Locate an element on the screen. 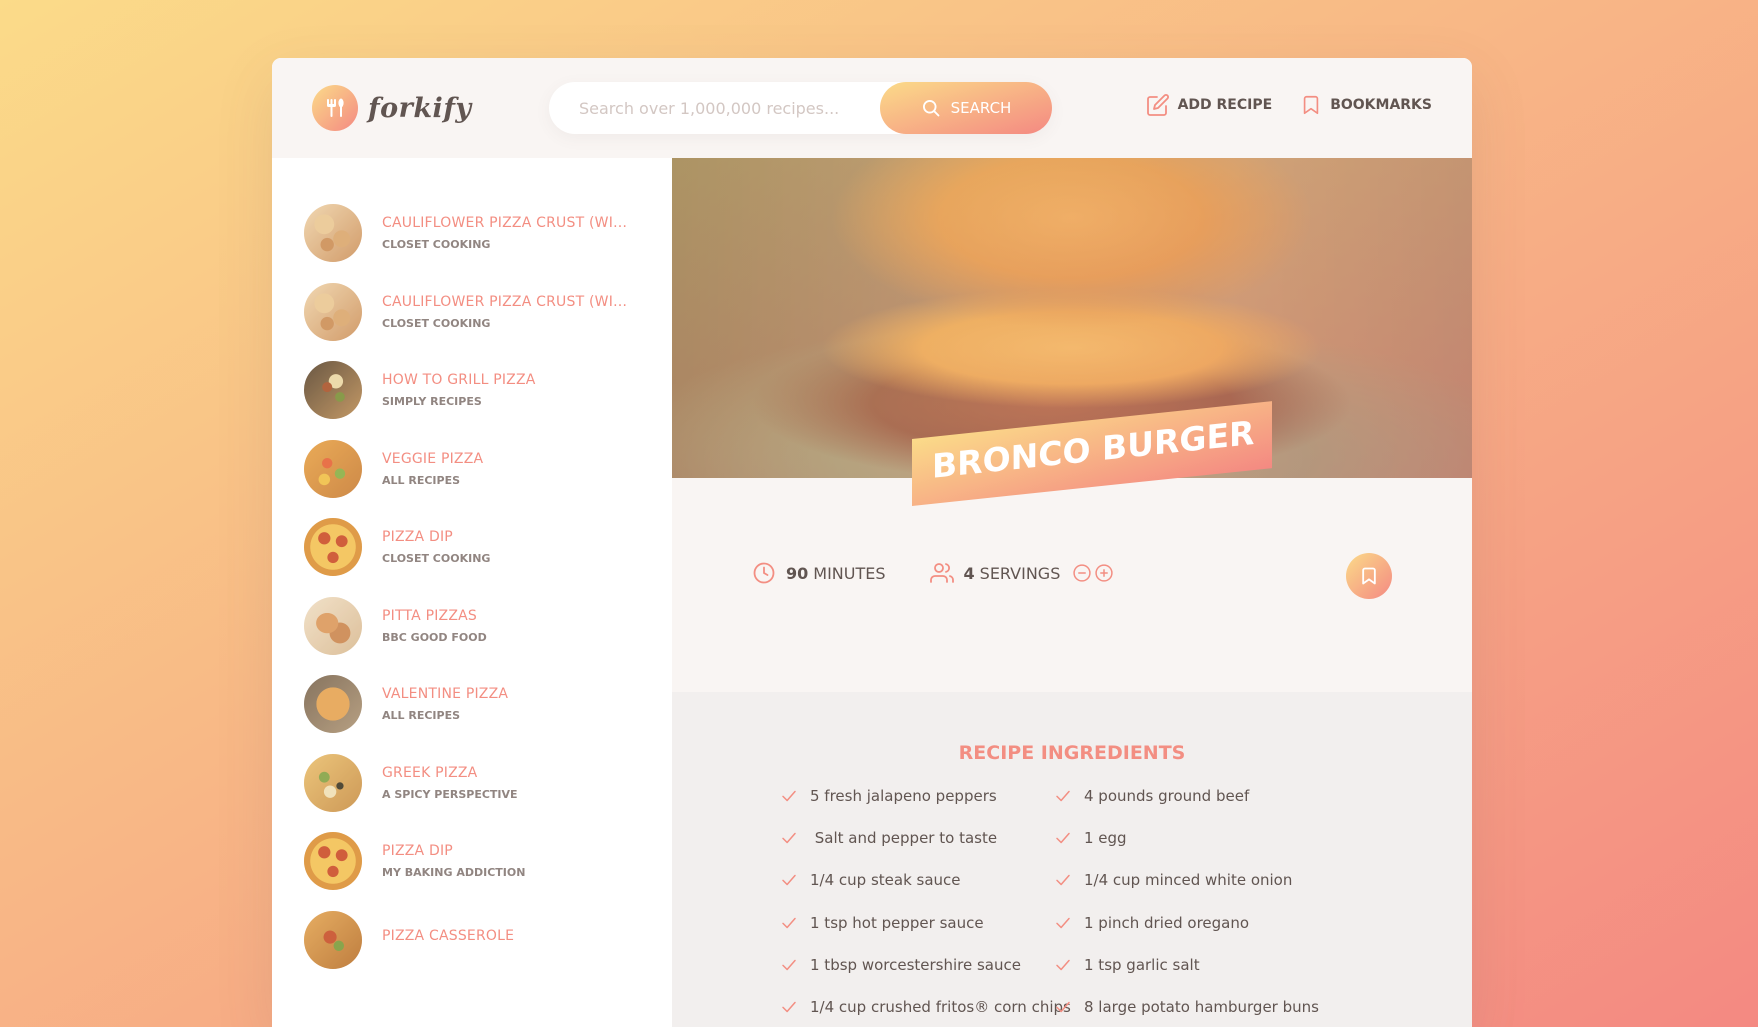 The width and height of the screenshot is (1758, 1027). ingredient-text: 1 tsp hot pepper sauce is located at coordinates (897, 922).